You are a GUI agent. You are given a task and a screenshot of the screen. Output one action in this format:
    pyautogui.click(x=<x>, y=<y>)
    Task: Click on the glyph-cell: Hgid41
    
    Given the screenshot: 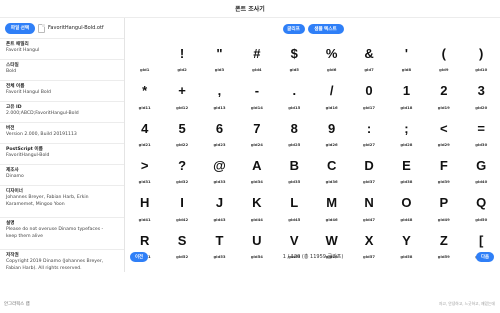 What is the action you would take?
    pyautogui.click(x=144, y=206)
    